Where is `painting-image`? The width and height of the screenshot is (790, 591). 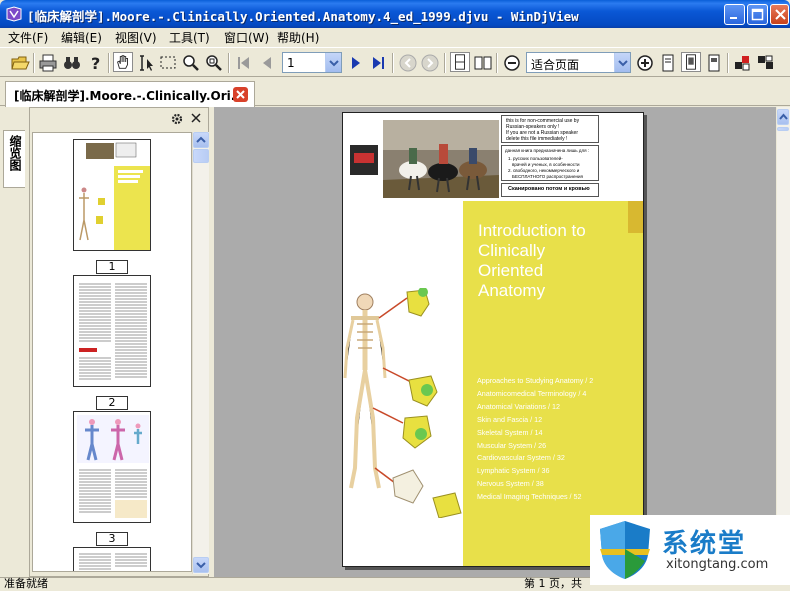
painting-image is located at coordinates (441, 159).